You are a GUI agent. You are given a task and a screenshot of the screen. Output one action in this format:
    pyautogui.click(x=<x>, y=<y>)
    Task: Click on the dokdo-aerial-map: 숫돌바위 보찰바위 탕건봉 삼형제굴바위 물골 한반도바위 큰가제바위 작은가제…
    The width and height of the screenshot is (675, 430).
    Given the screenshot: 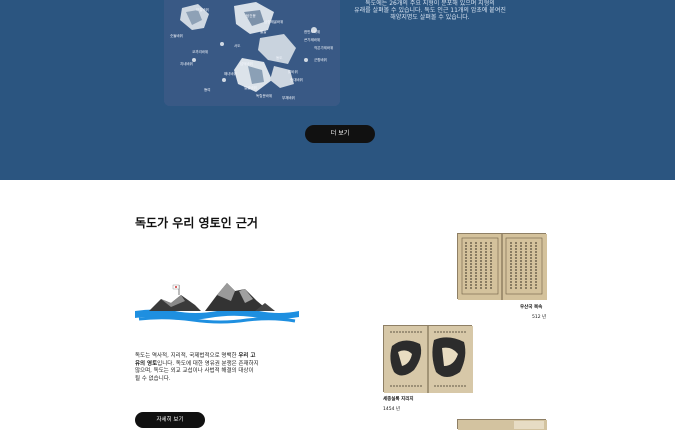 What is the action you would take?
    pyautogui.click(x=252, y=53)
    